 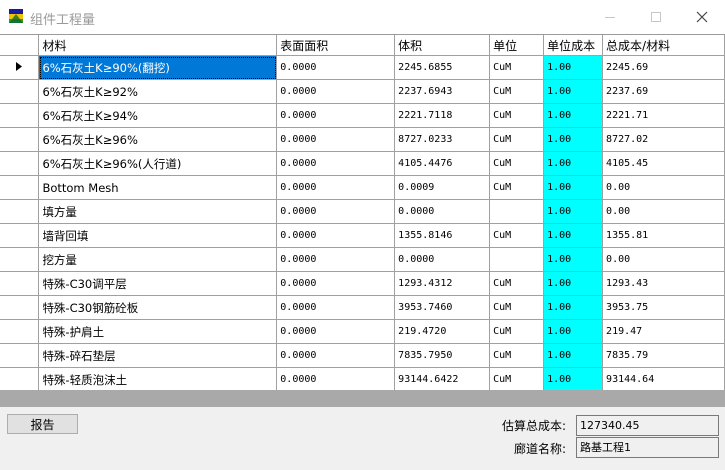 What do you see at coordinates (573, 45) in the screenshot?
I see `column-header-unit-cost: 单位成本` at bounding box center [573, 45].